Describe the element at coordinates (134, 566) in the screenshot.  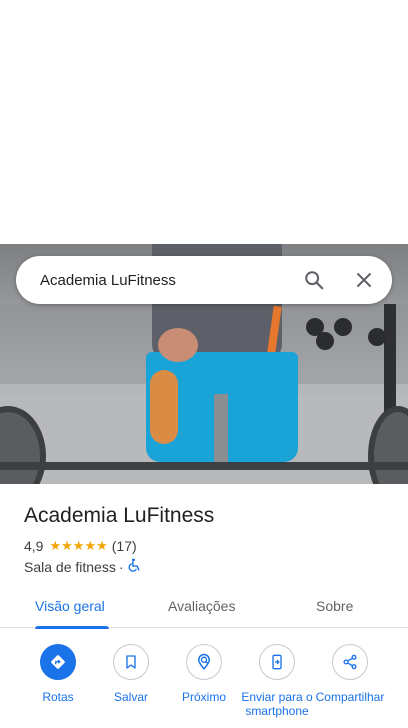
I see `wheelchair-icon` at that location.